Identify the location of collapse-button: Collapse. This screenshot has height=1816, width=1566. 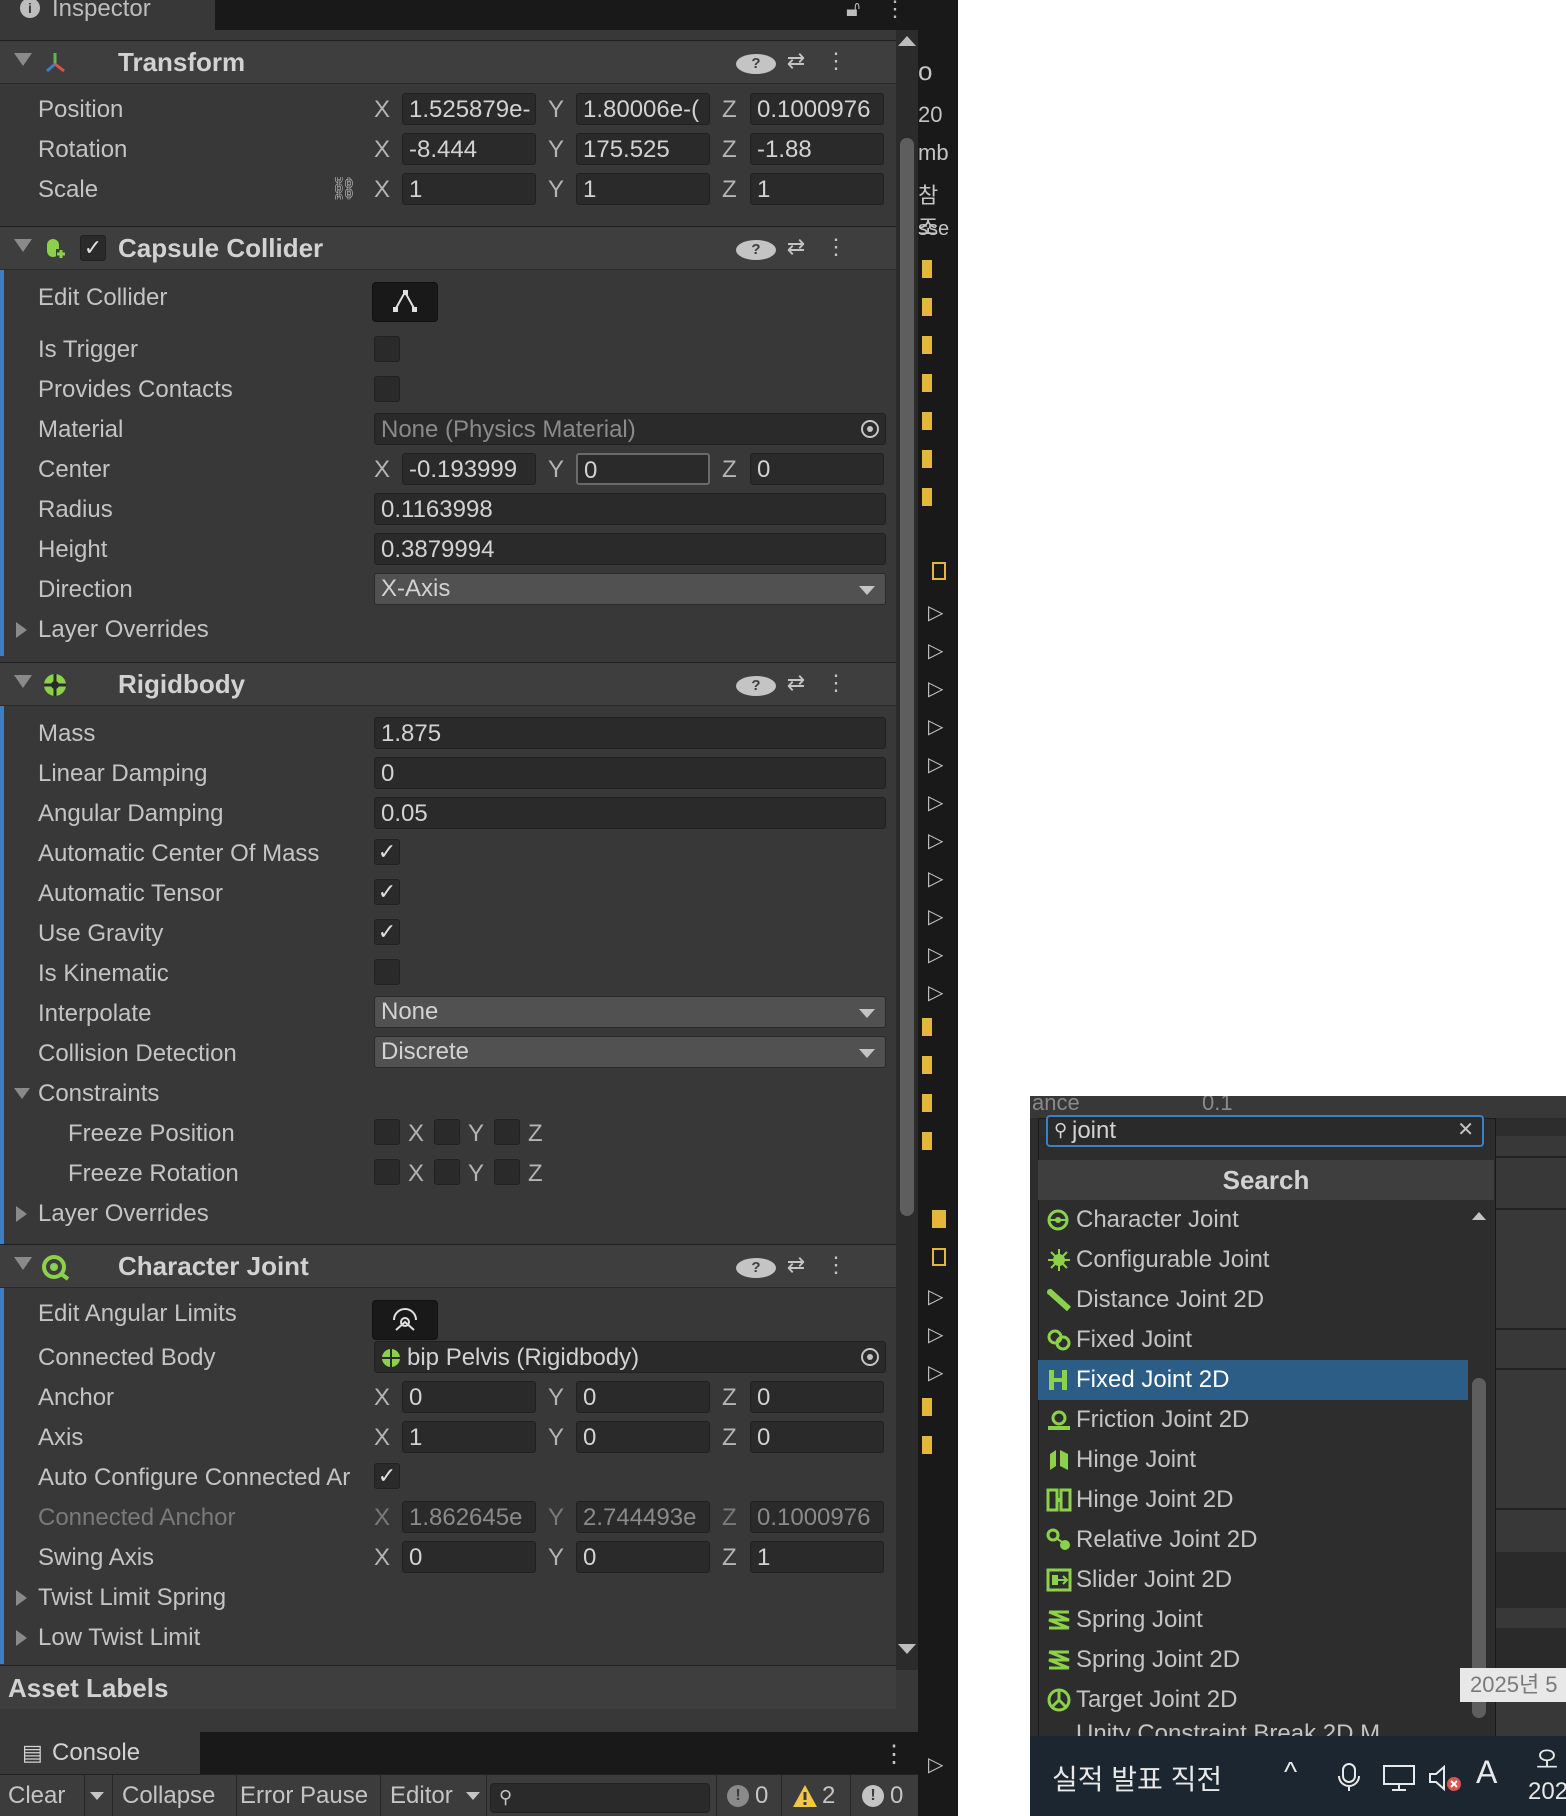
(175, 1795).